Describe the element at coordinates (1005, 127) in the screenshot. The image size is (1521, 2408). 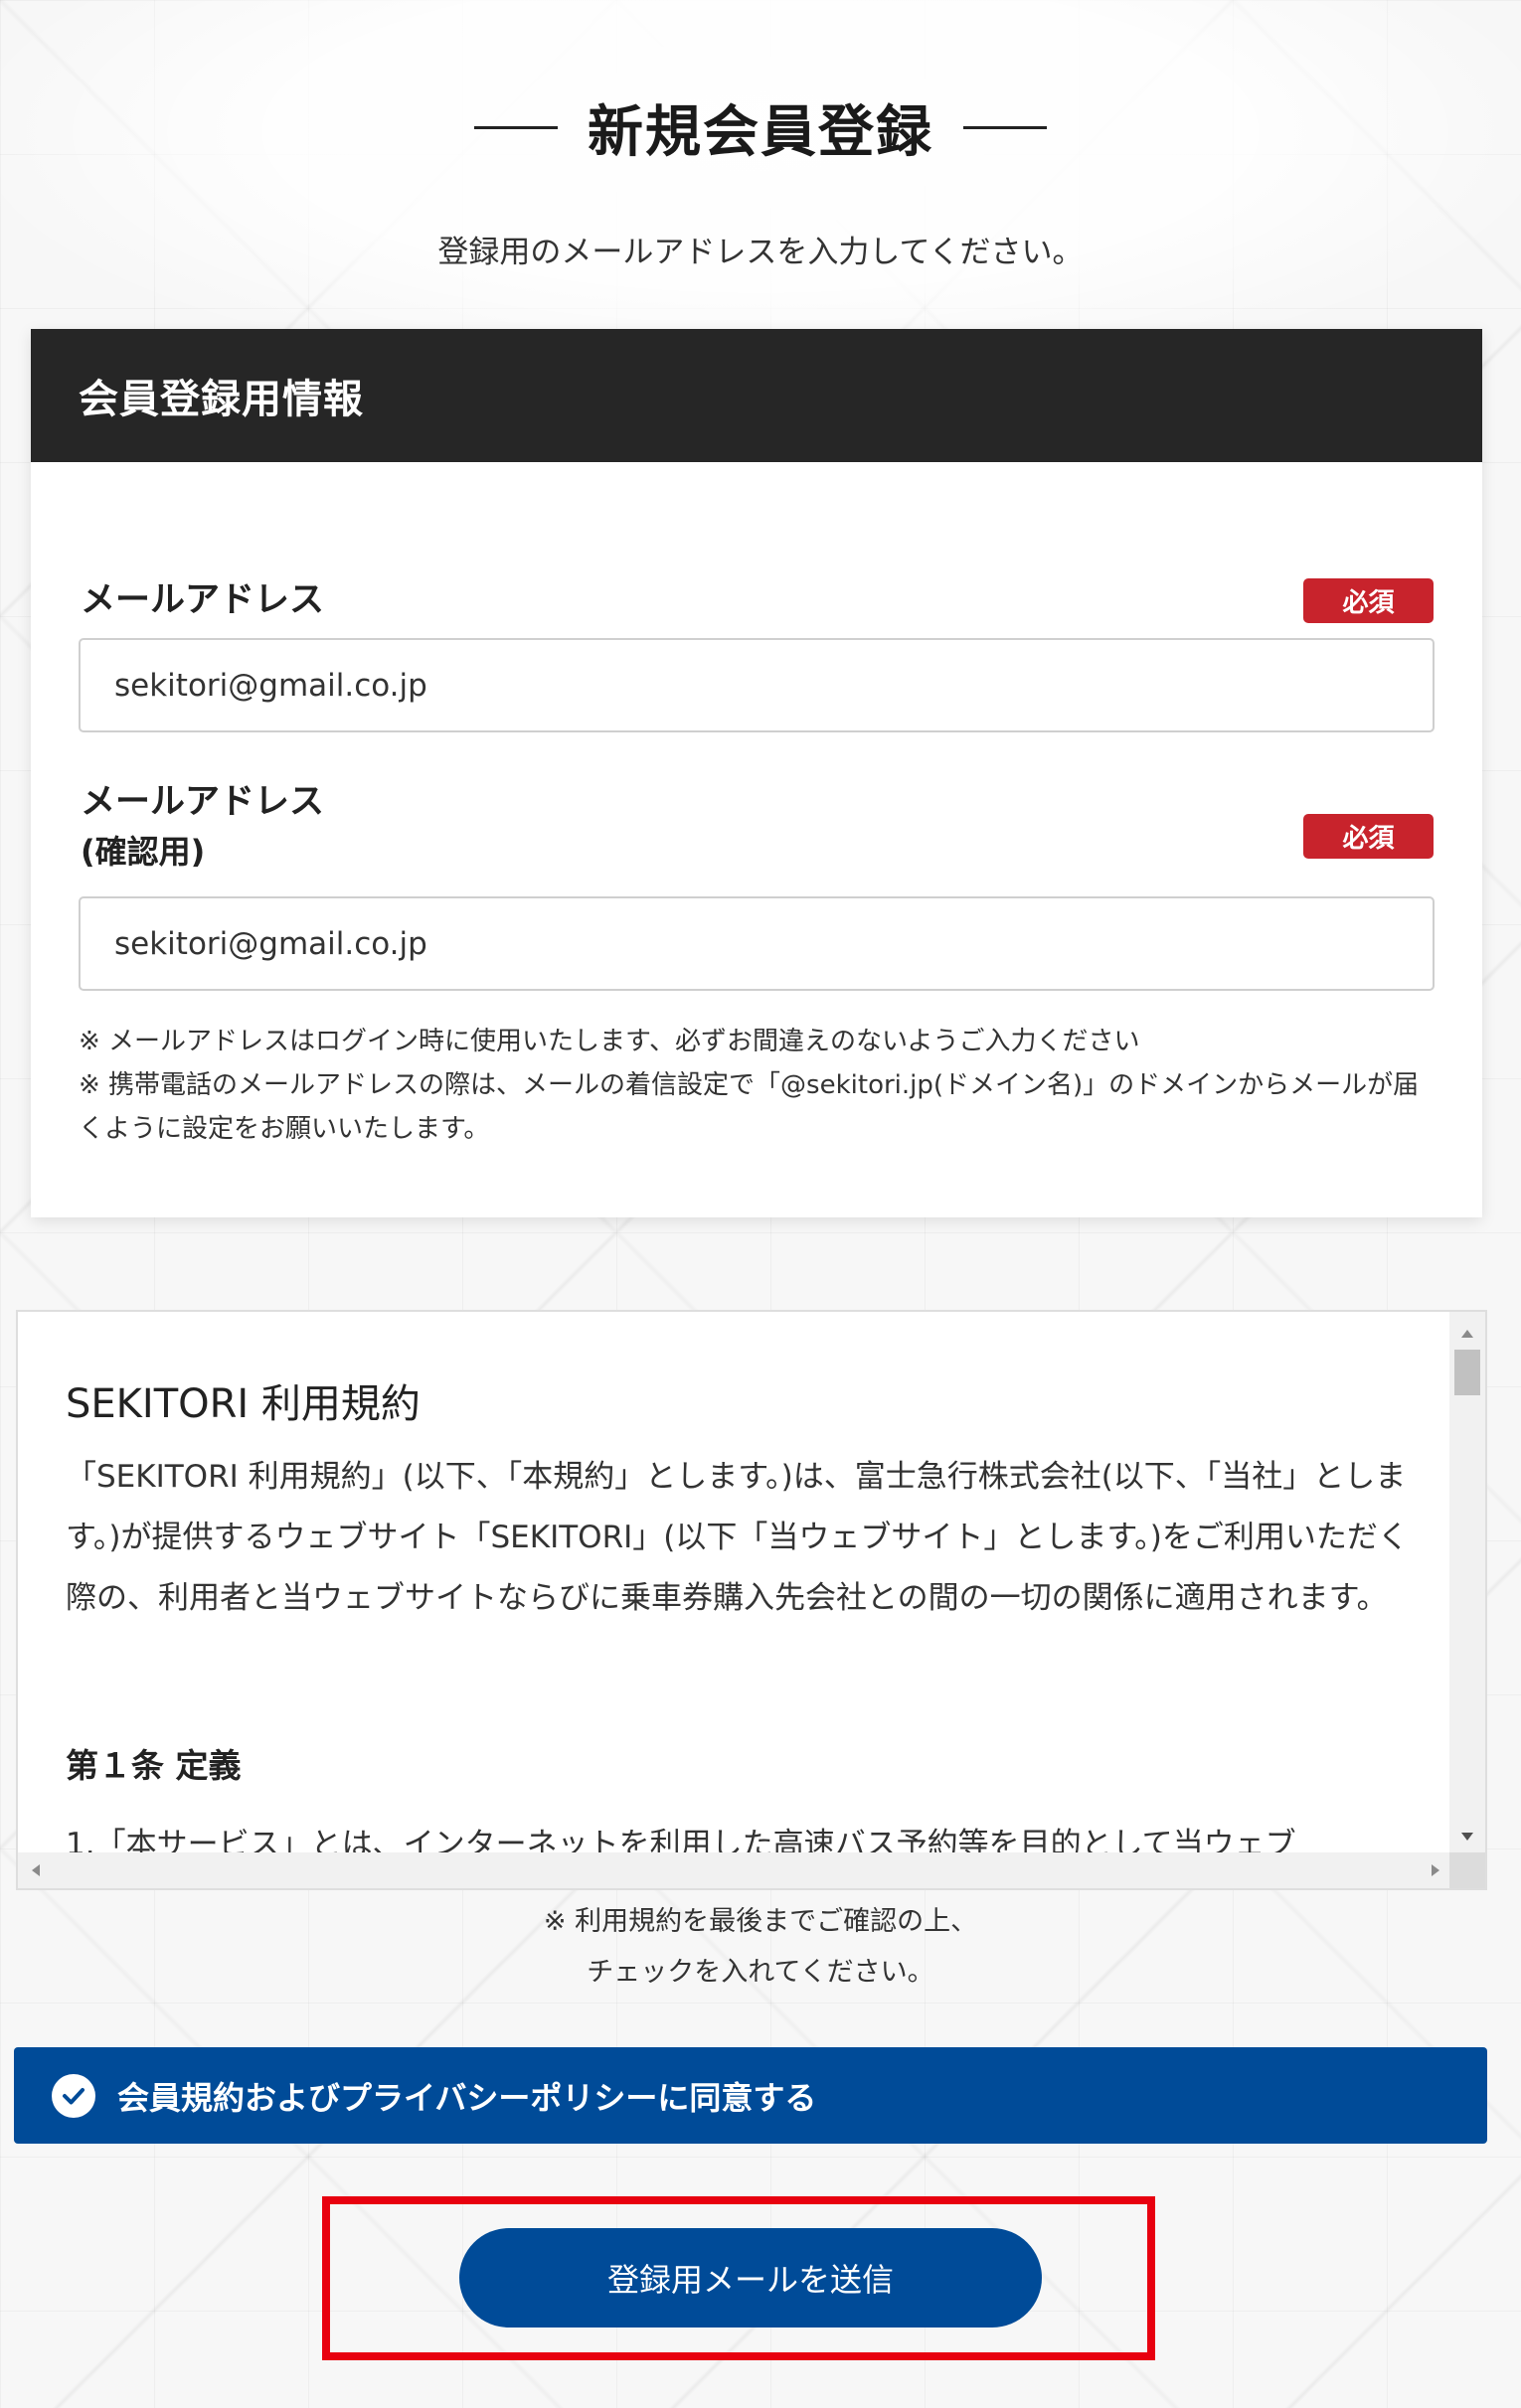
I see `title-right-rule` at that location.